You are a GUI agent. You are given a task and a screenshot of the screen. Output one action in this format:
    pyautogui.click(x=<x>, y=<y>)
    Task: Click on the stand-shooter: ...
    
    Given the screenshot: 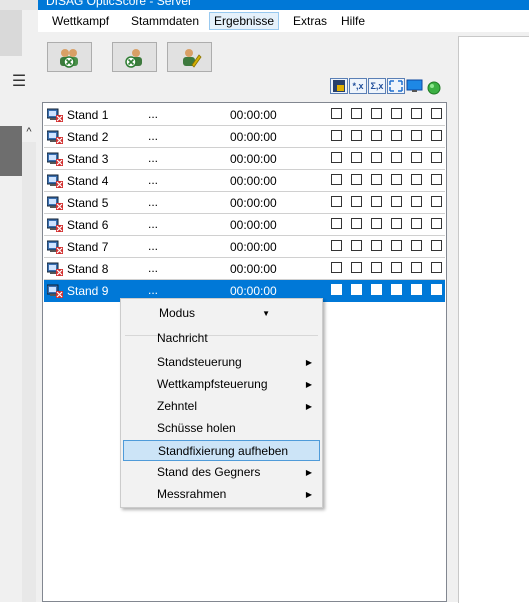 What is the action you would take?
    pyautogui.click(x=153, y=290)
    